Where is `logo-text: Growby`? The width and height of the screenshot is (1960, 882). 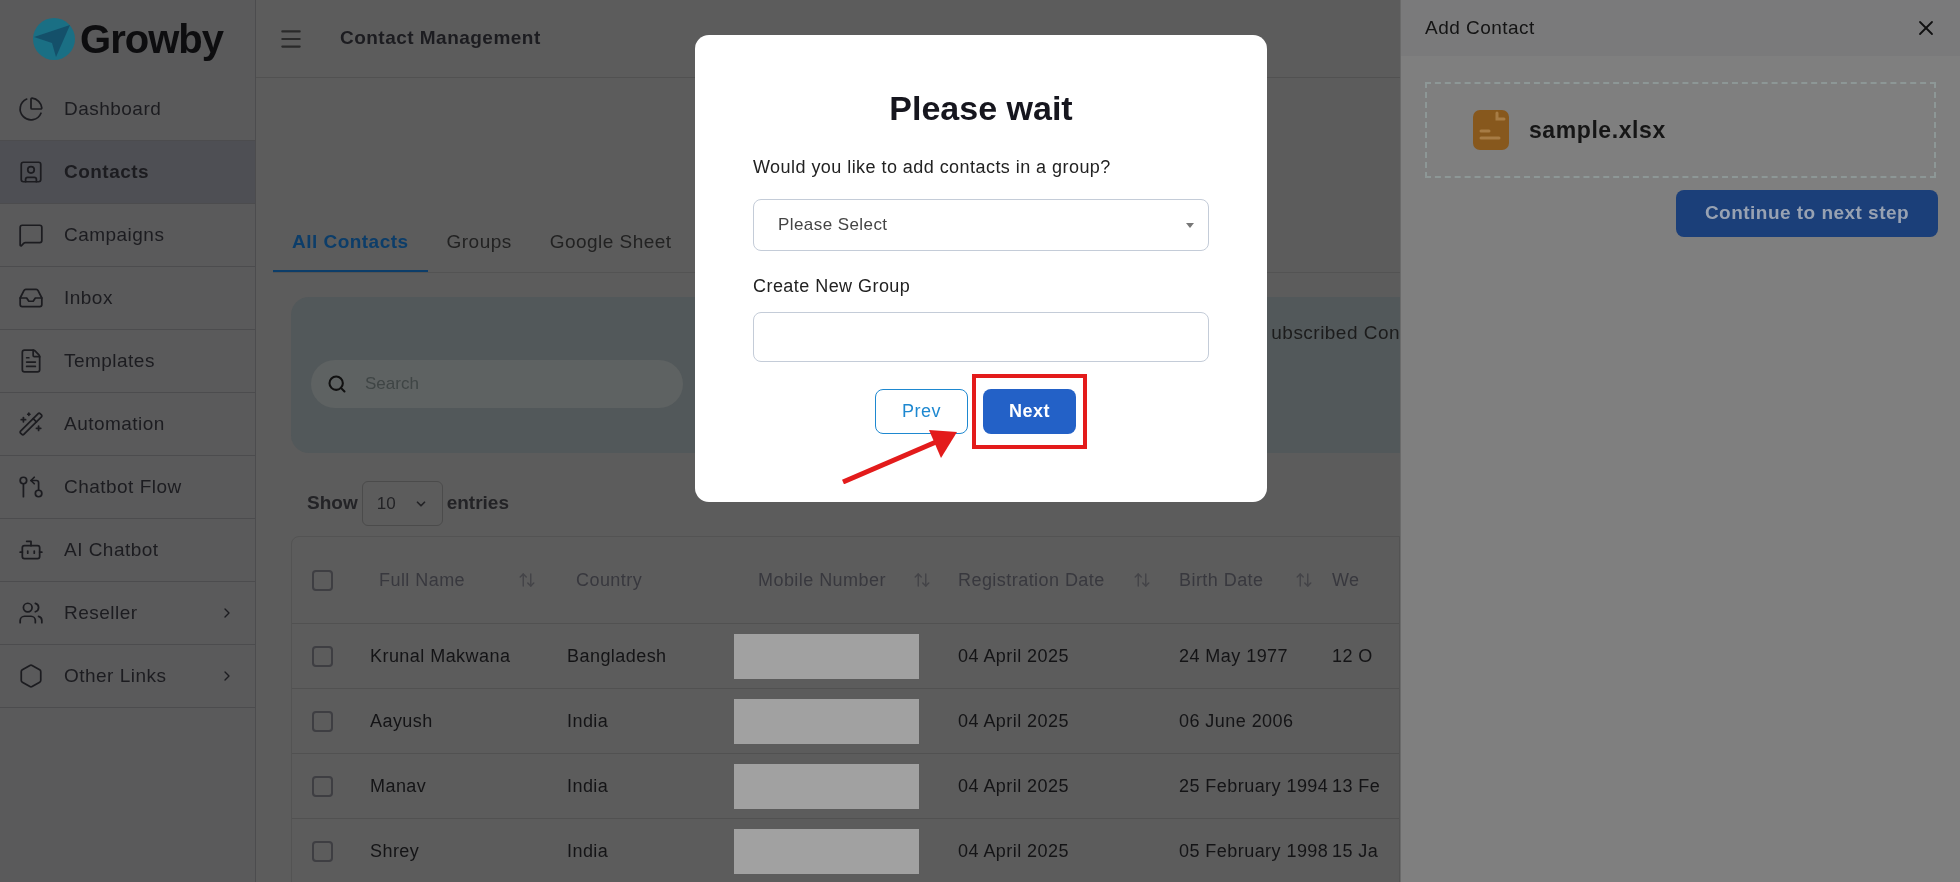
logo-text: Growby is located at coordinates (151, 39).